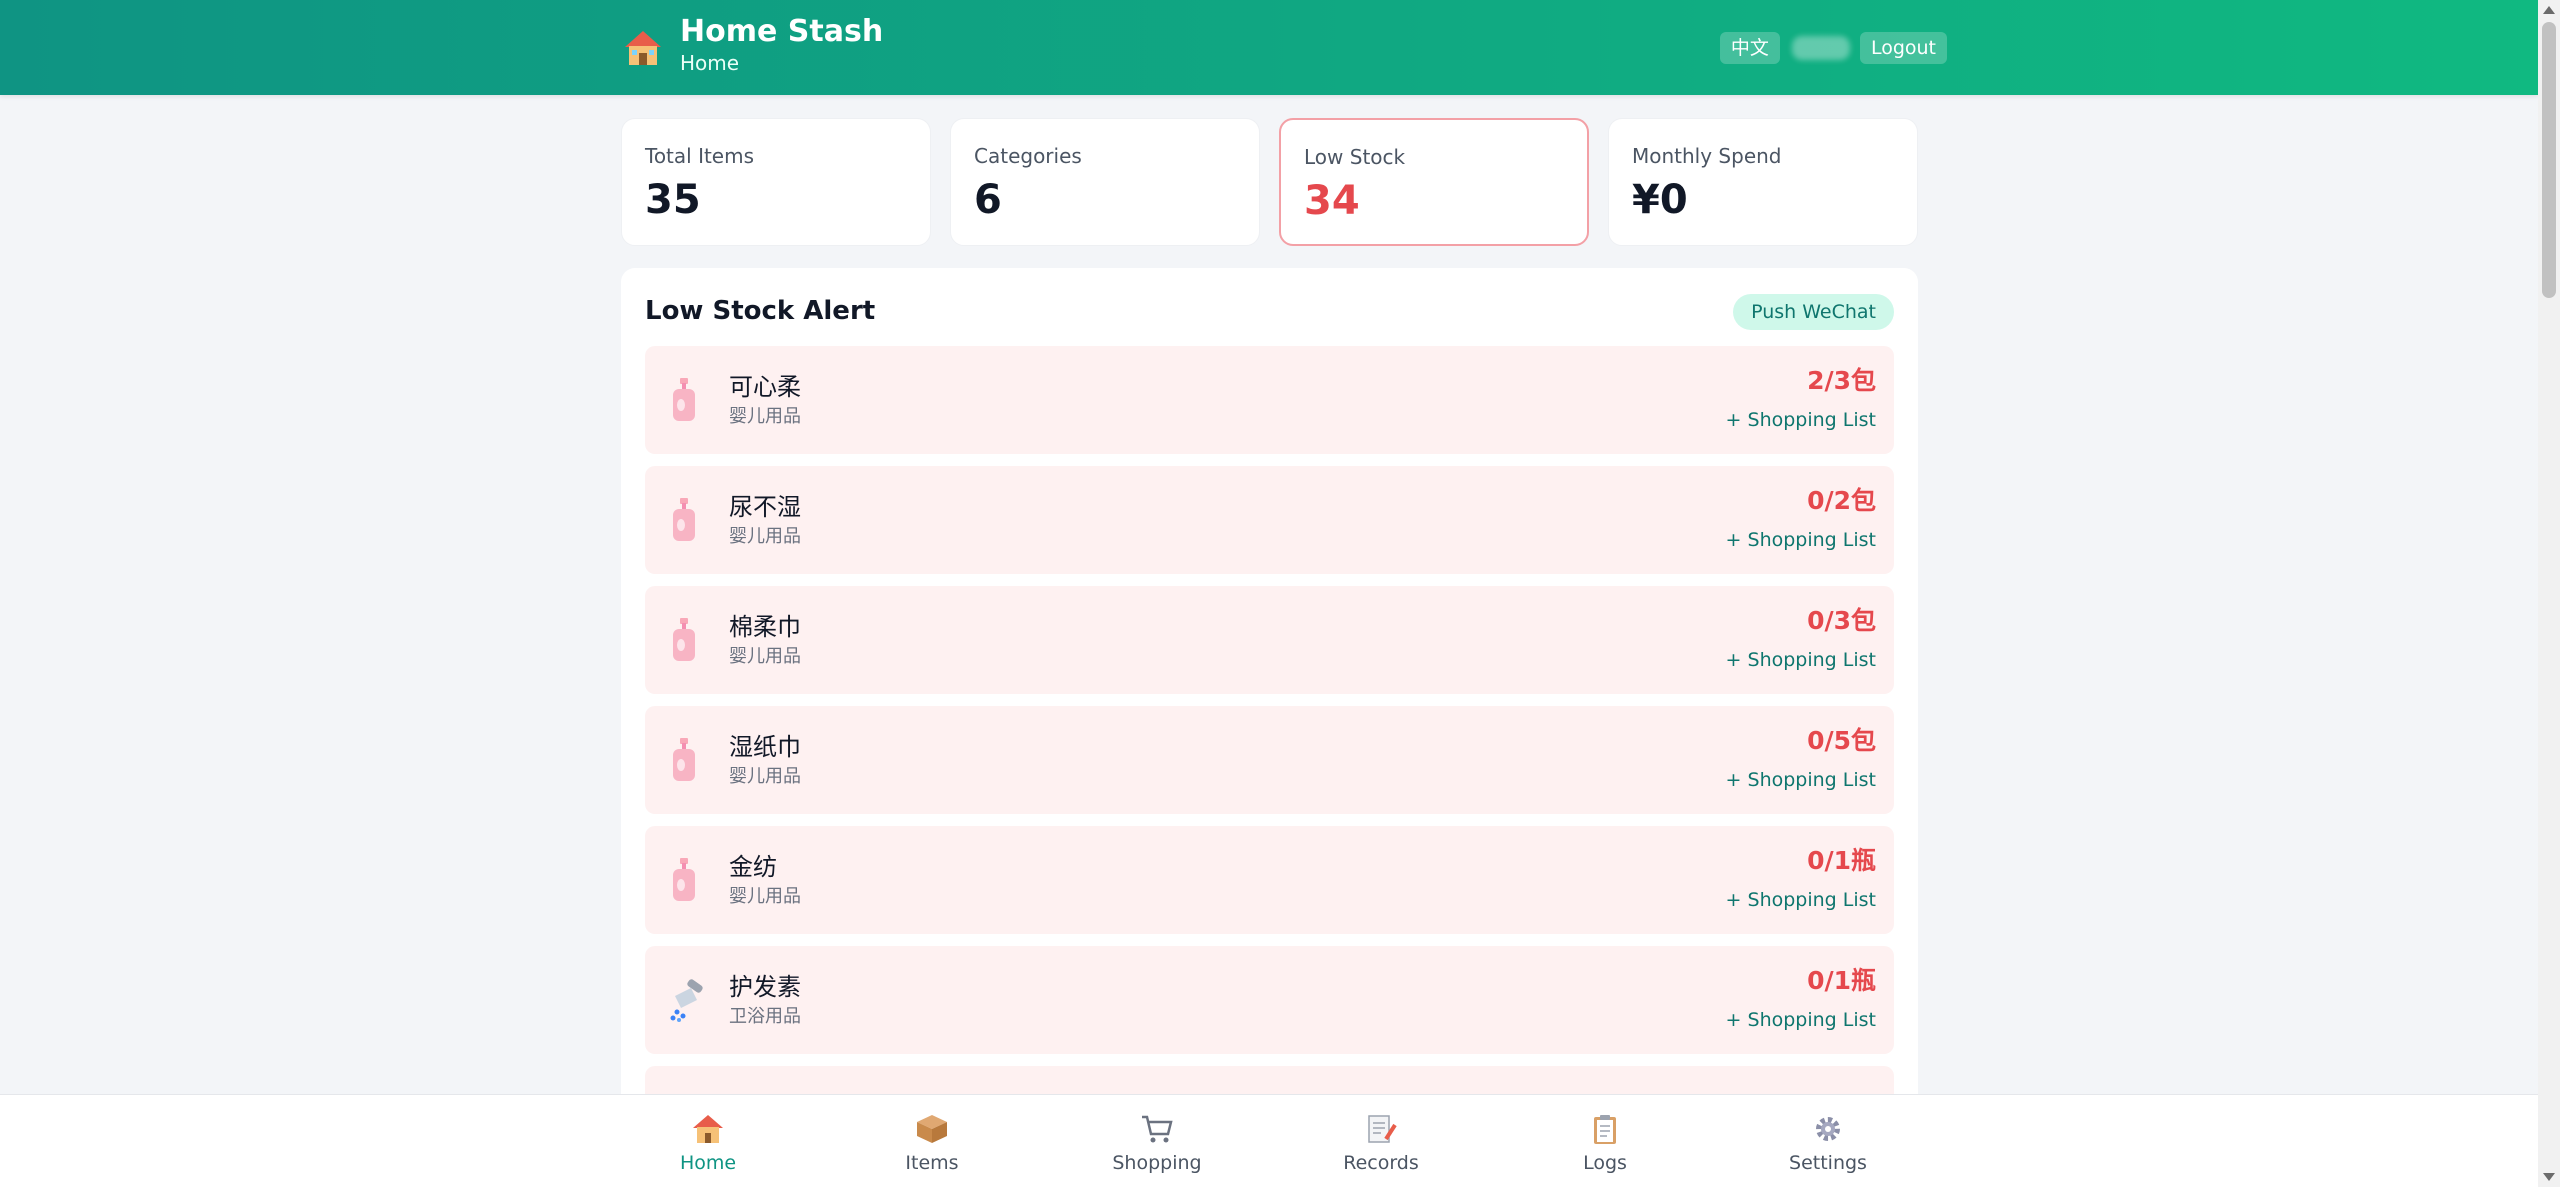  I want to click on brand: Home Stash Home, so click(752, 45).